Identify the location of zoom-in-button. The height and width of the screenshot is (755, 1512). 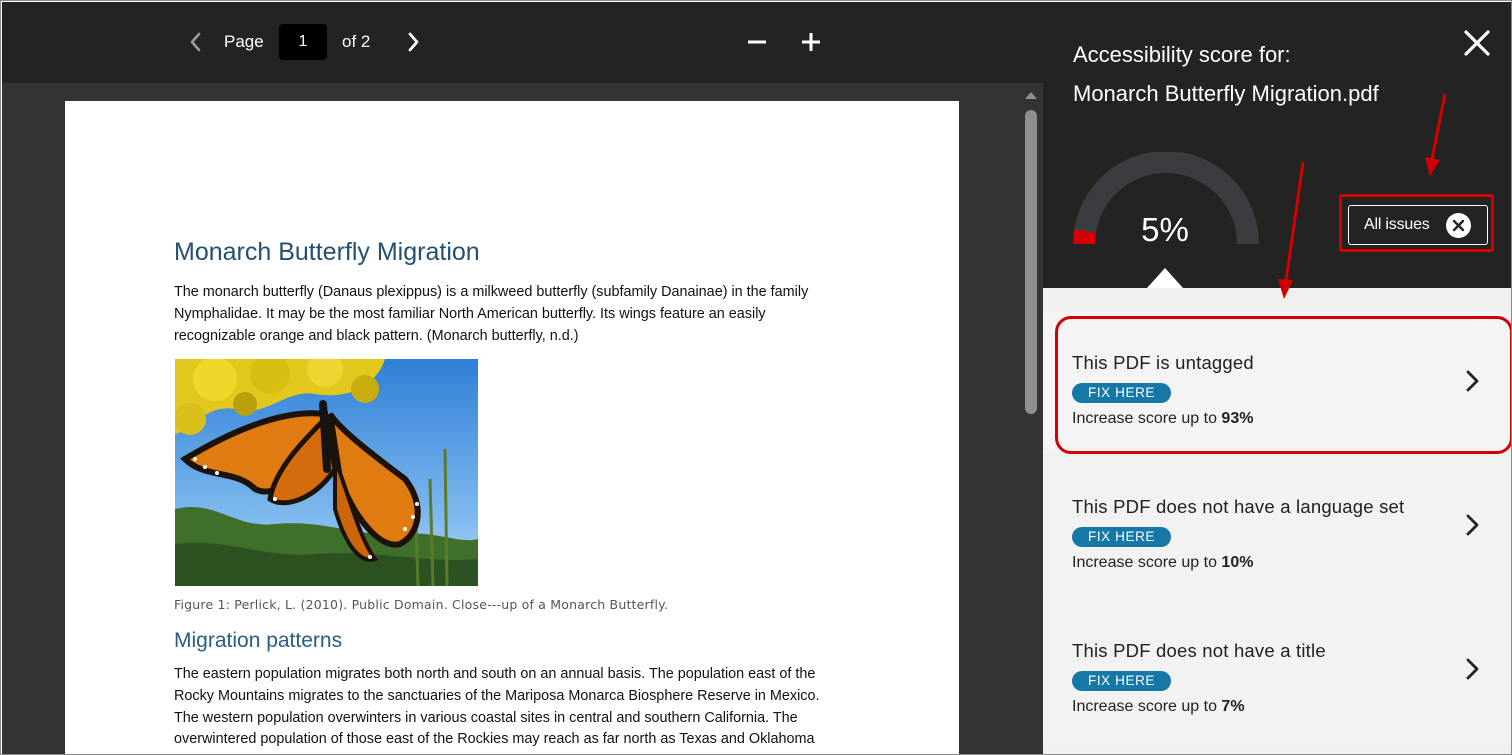
(811, 42).